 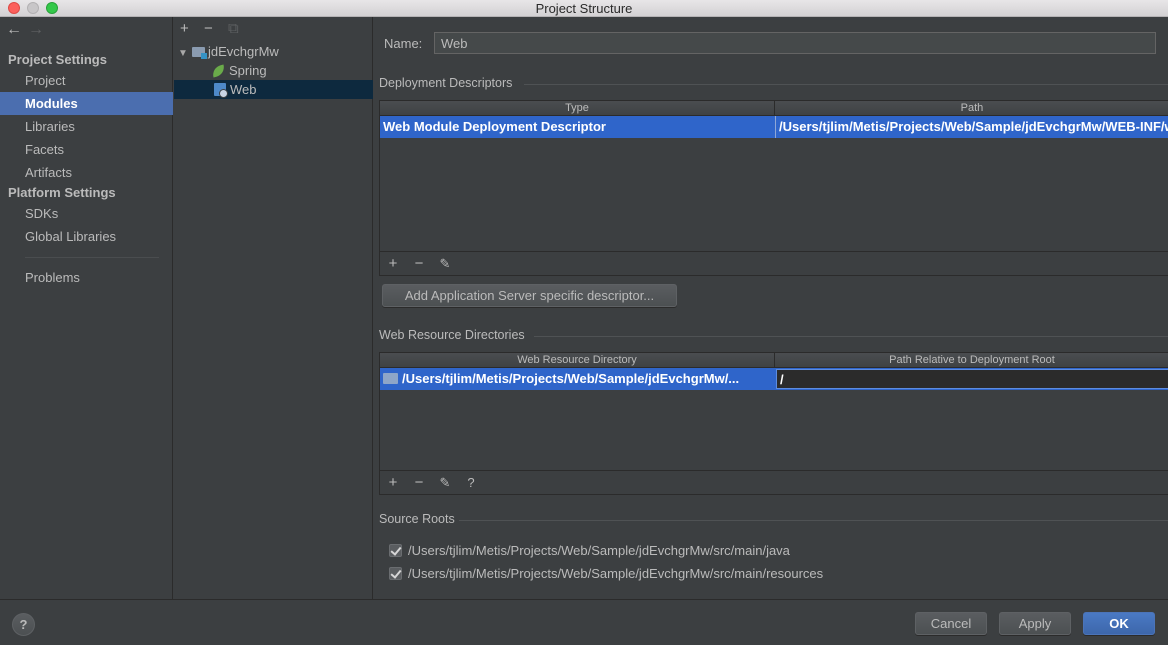 What do you see at coordinates (419, 264) in the screenshot?
I see `remove-descriptor-icon: −` at bounding box center [419, 264].